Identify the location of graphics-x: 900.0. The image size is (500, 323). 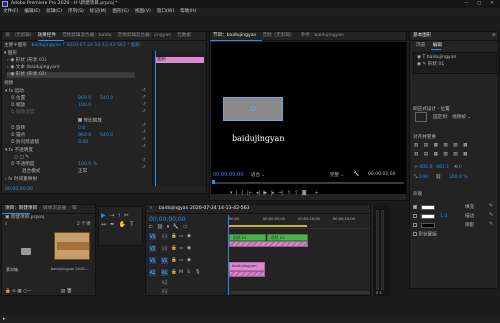
(425, 167).